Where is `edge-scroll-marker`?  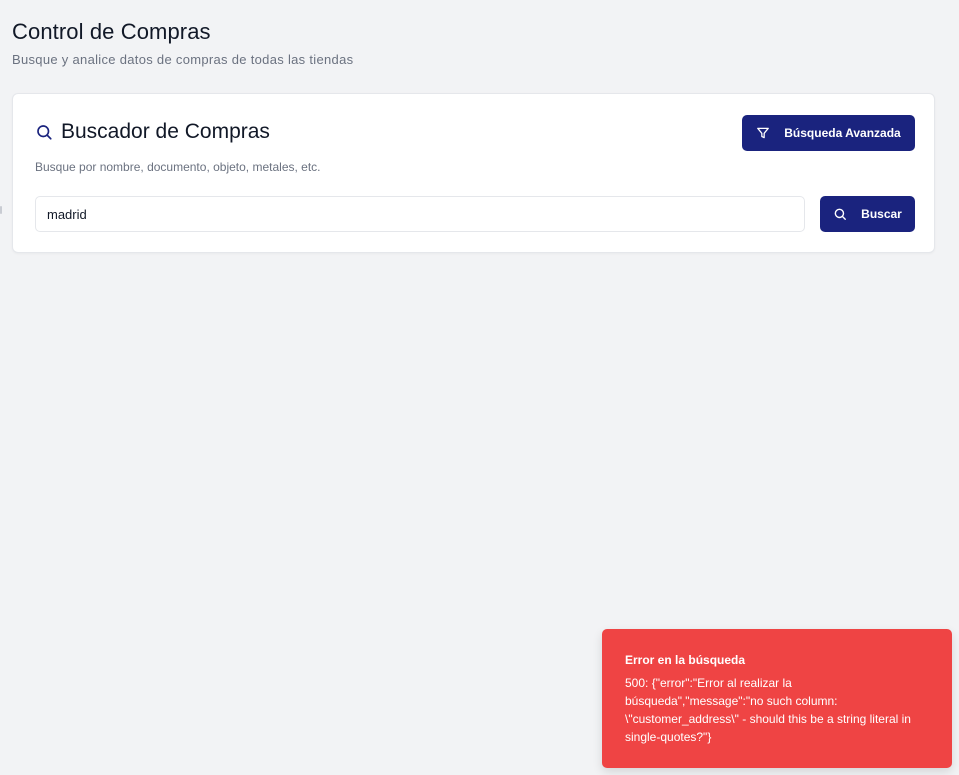 edge-scroll-marker is located at coordinates (1, 210).